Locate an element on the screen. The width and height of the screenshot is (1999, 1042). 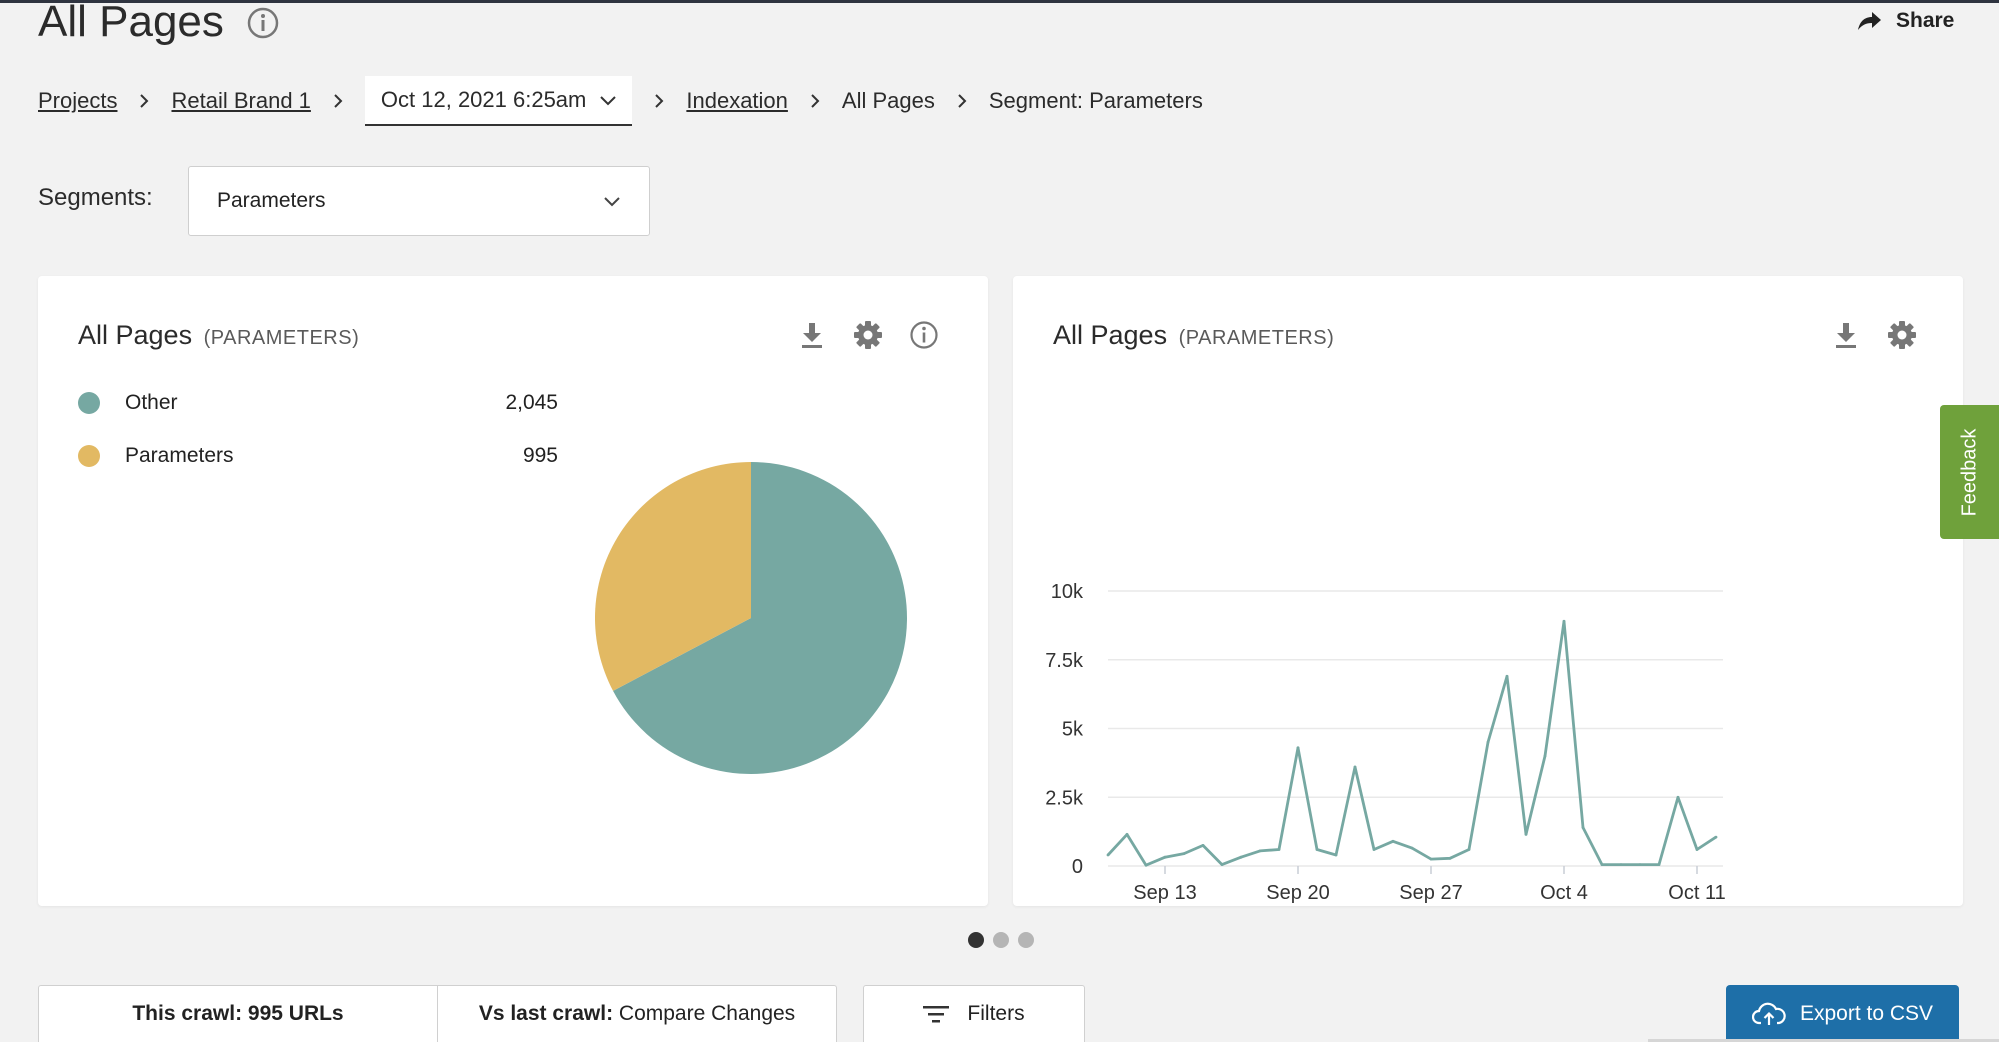
vs-last-label: Vs last crawl: is located at coordinates (546, 1013).